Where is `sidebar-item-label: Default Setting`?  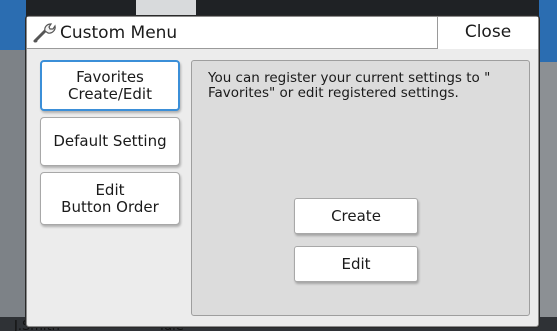
sidebar-item-label: Default Setting is located at coordinates (110, 141).